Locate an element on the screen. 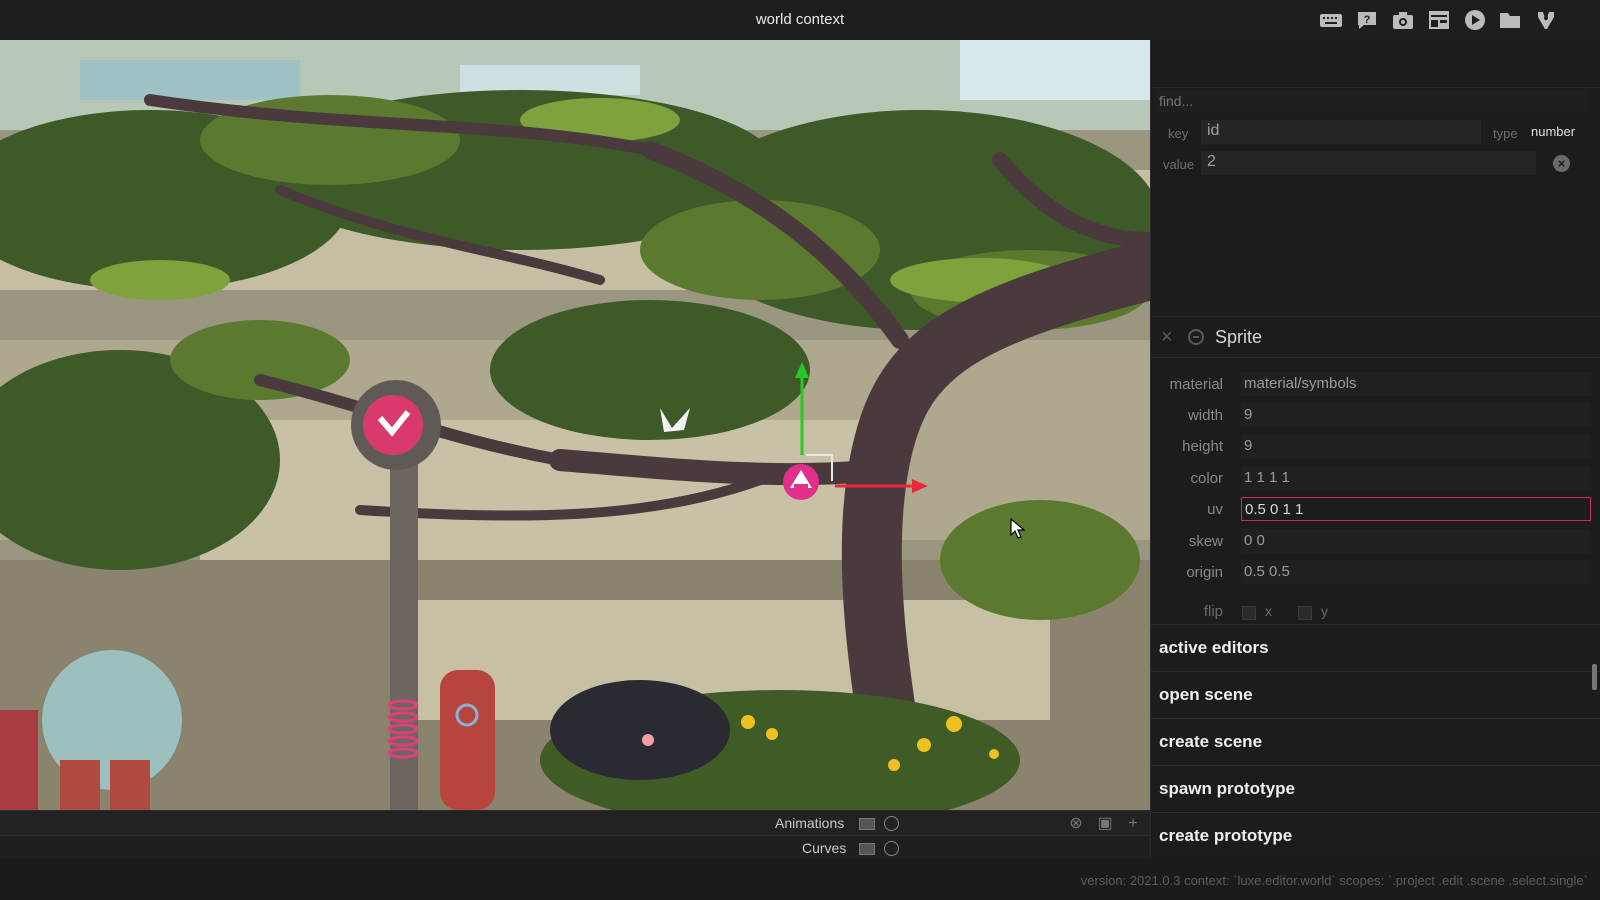 The height and width of the screenshot is (900, 1600). type-label: type is located at coordinates (1505, 133).